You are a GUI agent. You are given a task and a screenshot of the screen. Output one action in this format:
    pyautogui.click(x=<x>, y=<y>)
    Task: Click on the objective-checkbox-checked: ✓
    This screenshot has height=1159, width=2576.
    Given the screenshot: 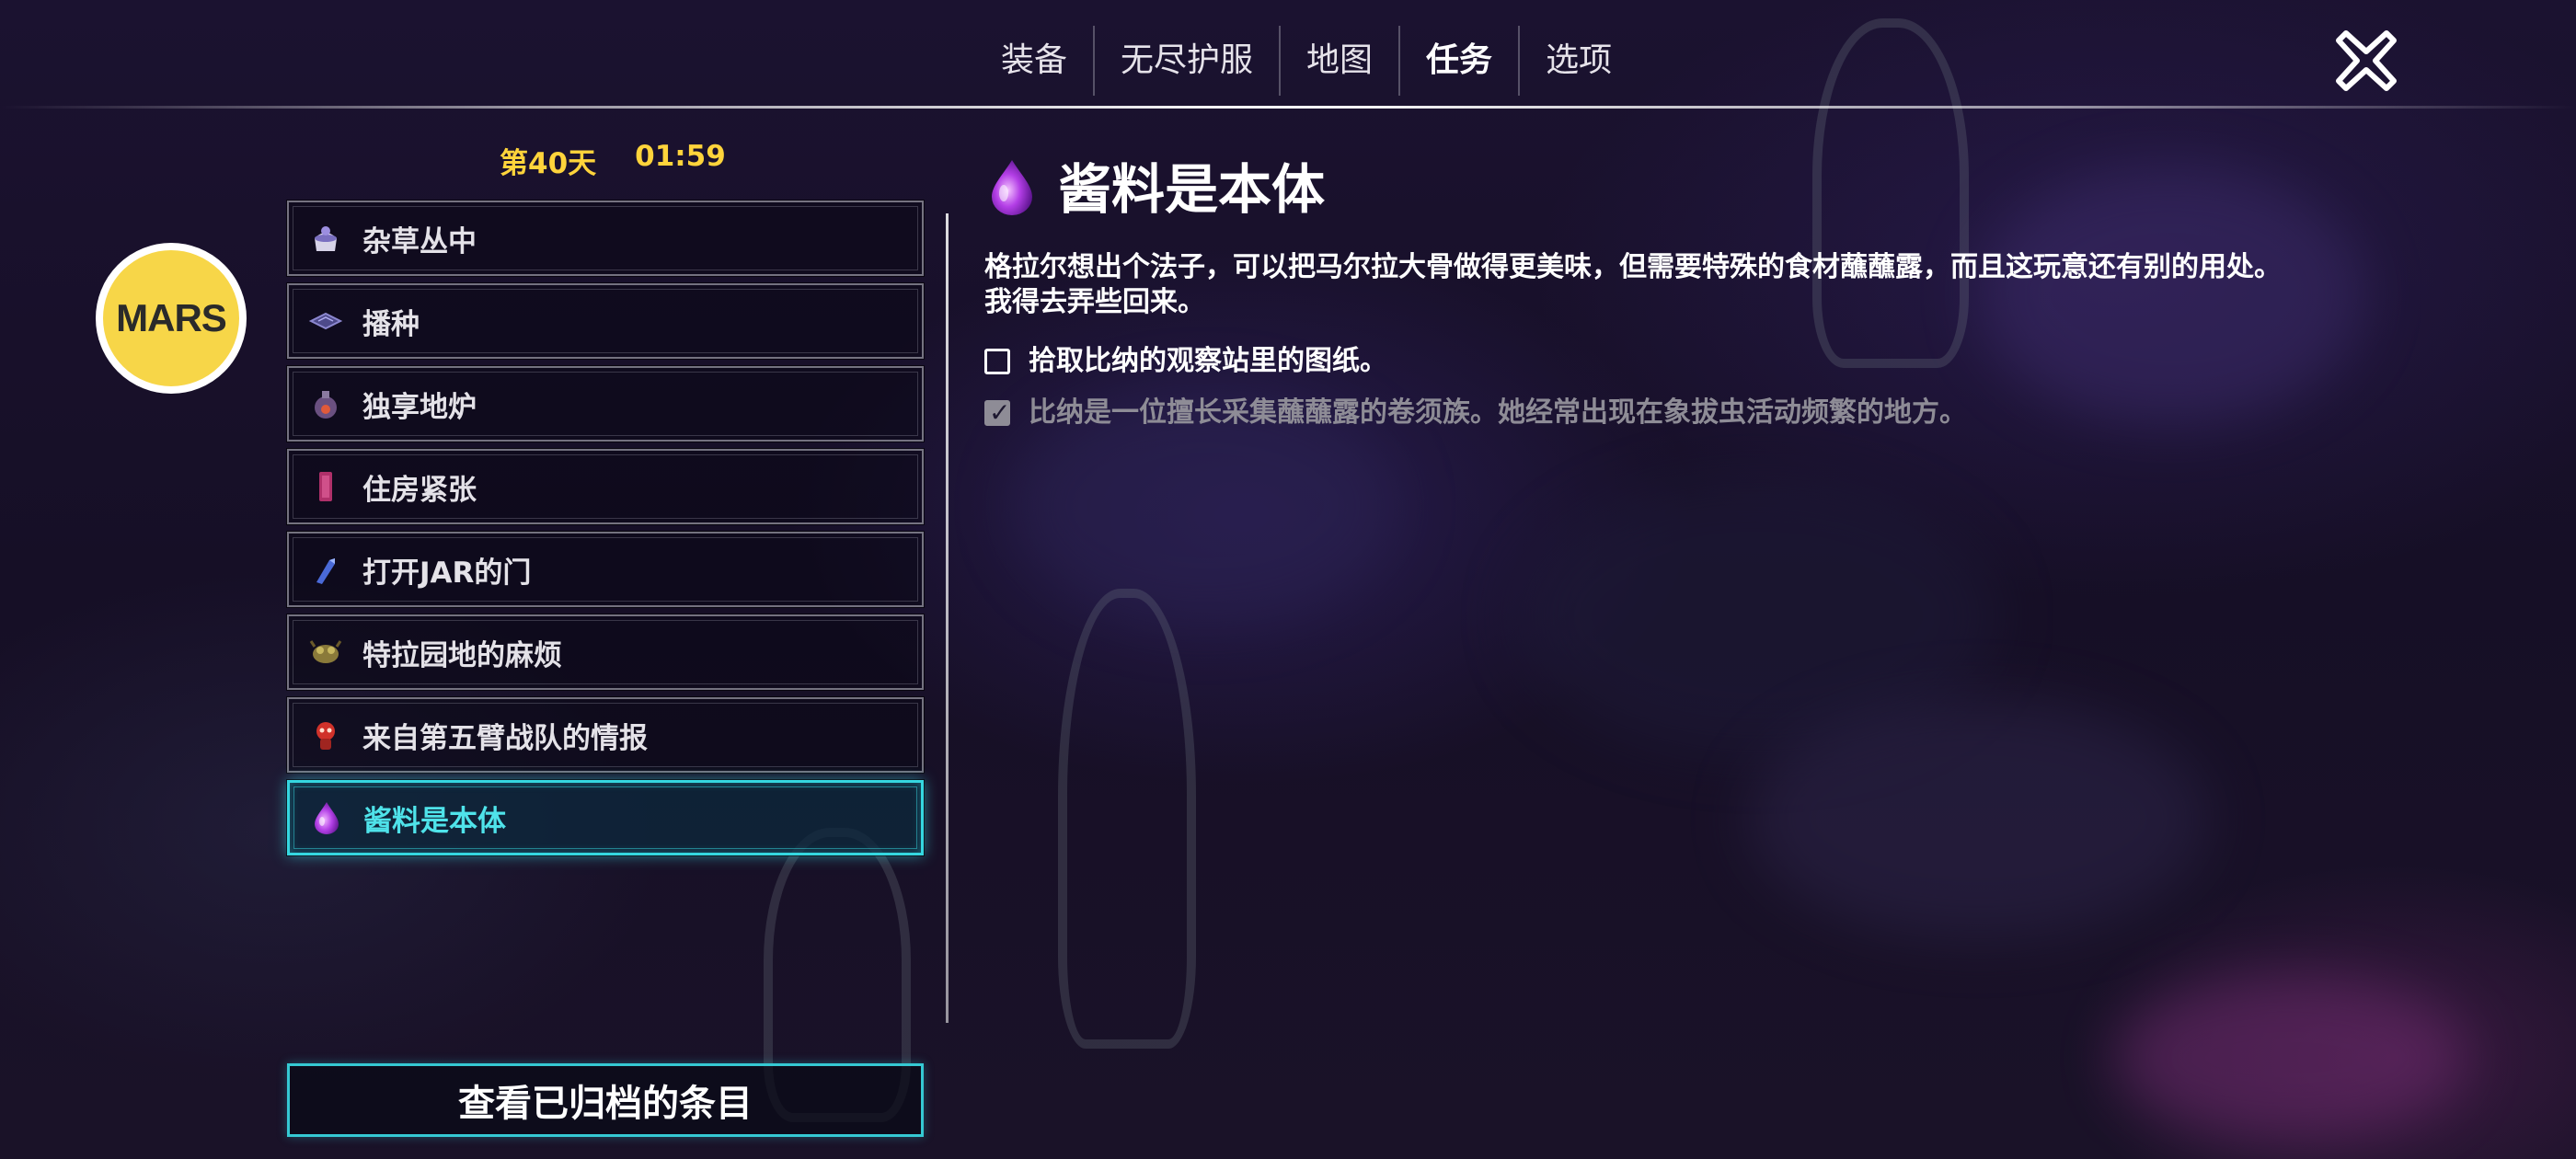 What is the action you would take?
    pyautogui.click(x=997, y=412)
    